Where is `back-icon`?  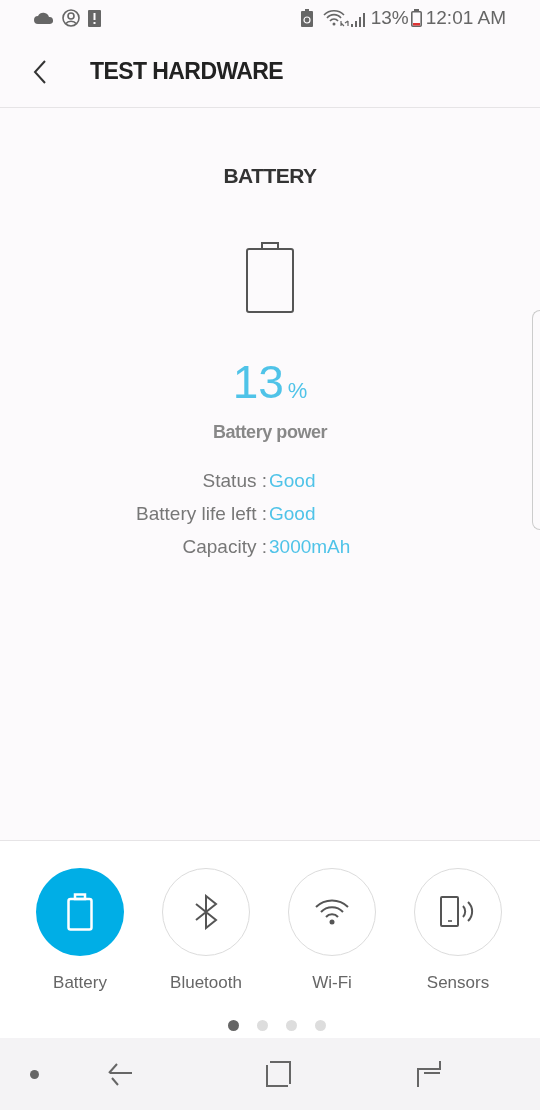
back-icon is located at coordinates (40, 71).